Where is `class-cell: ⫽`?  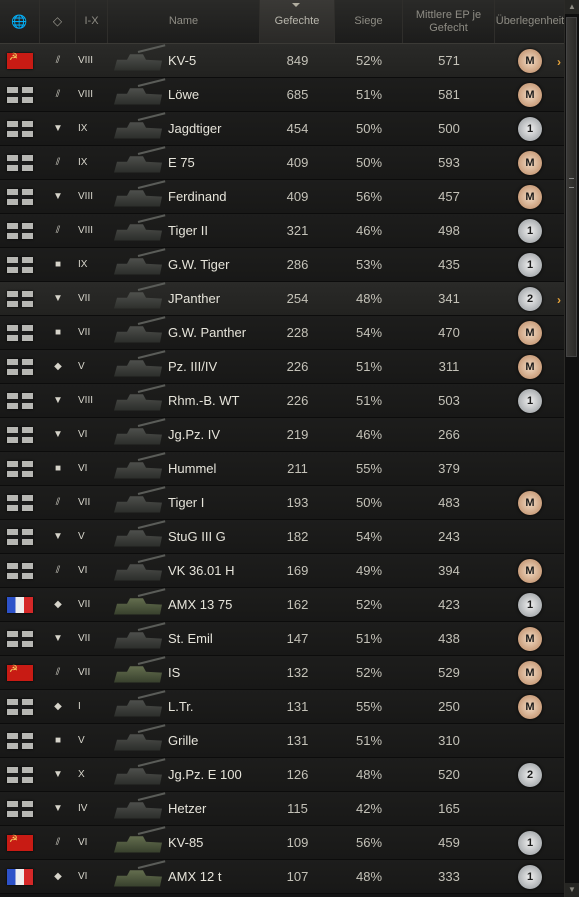
class-cell: ⫽ is located at coordinates (58, 94).